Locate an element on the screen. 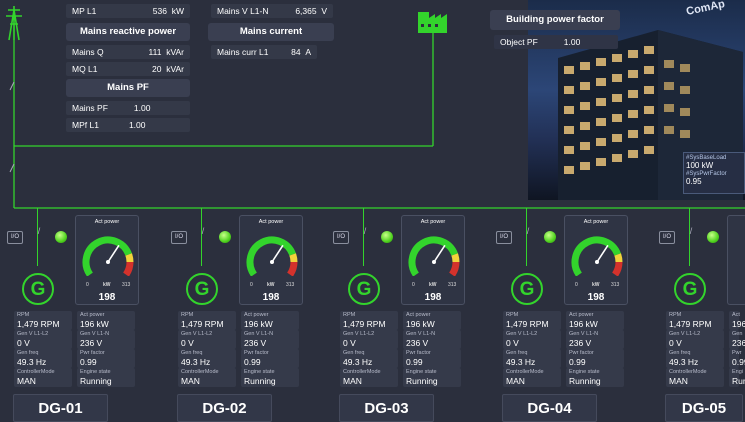  engine-state-cell: Engi Run is located at coordinates (737, 377).